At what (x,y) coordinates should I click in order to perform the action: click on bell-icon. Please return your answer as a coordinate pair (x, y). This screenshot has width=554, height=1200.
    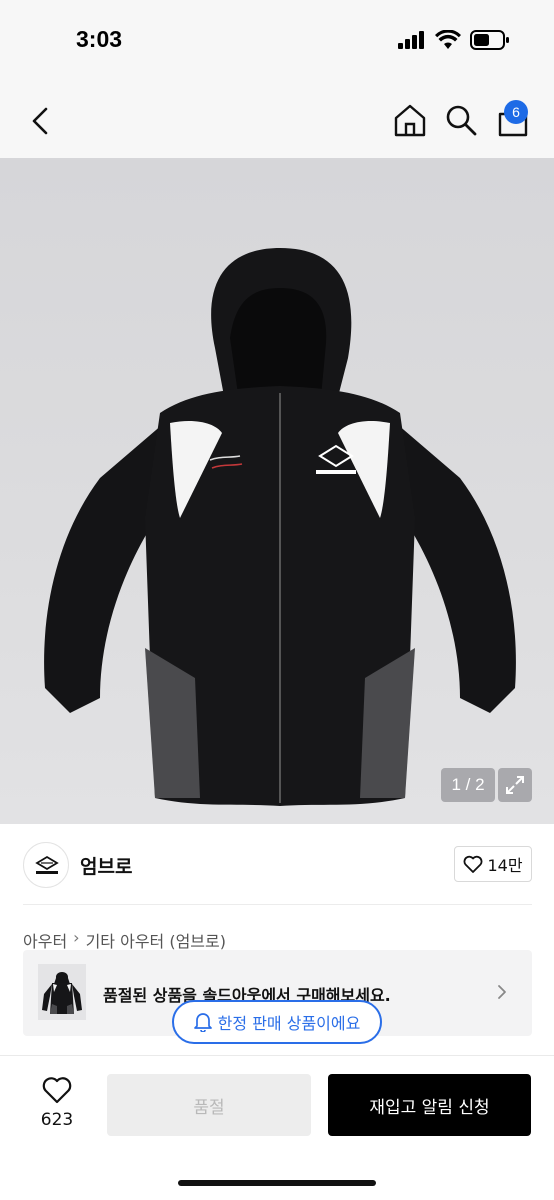
    Looking at the image, I should click on (202, 1022).